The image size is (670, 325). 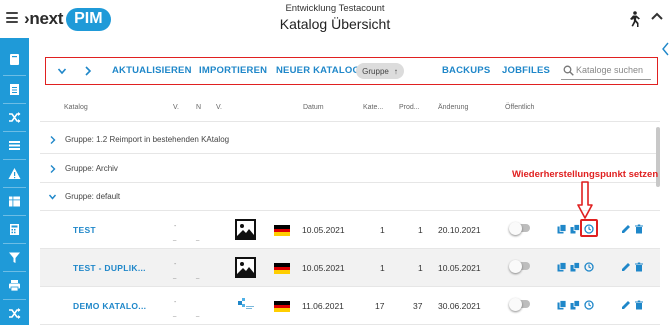 What do you see at coordinates (585, 174) in the screenshot?
I see `annotation-label: Wiederherstellungspunkt setzen` at bounding box center [585, 174].